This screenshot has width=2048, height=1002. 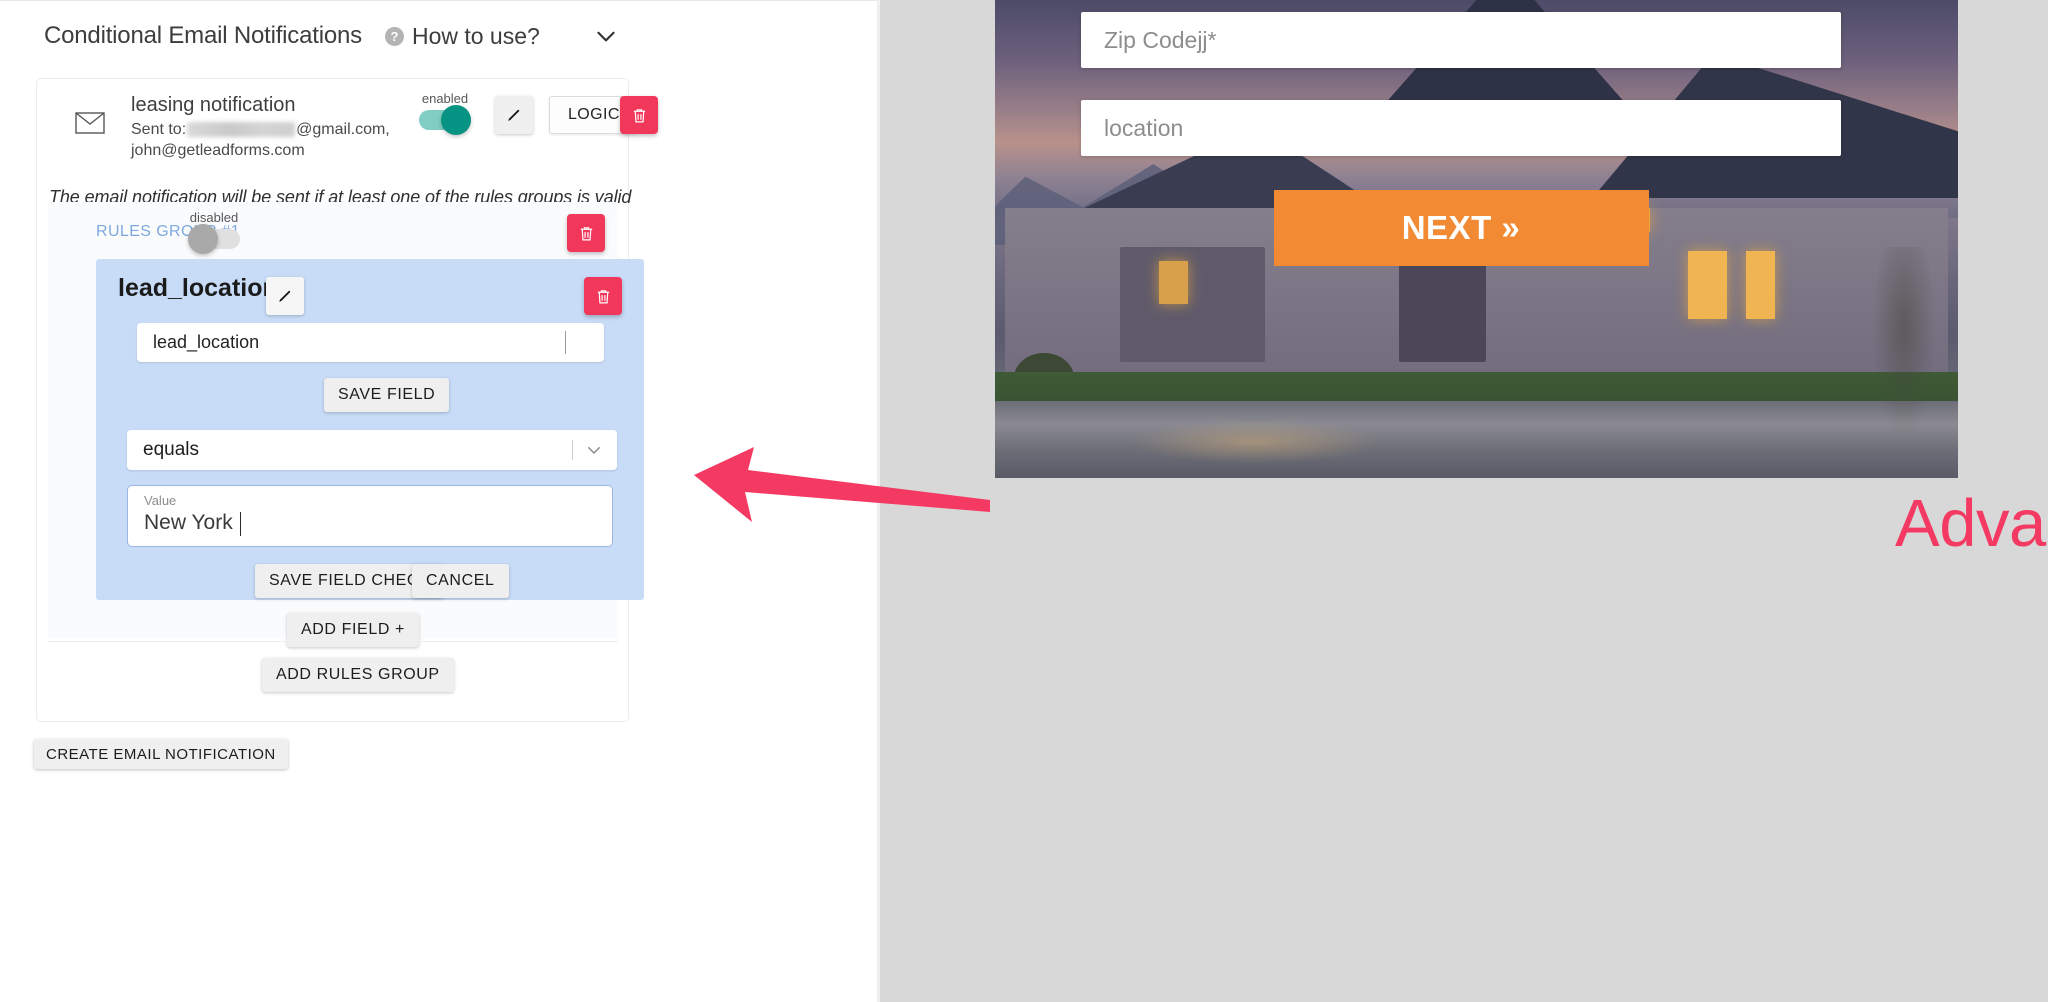 What do you see at coordinates (445, 98) in the screenshot?
I see `notification-toggle-label: enabled` at bounding box center [445, 98].